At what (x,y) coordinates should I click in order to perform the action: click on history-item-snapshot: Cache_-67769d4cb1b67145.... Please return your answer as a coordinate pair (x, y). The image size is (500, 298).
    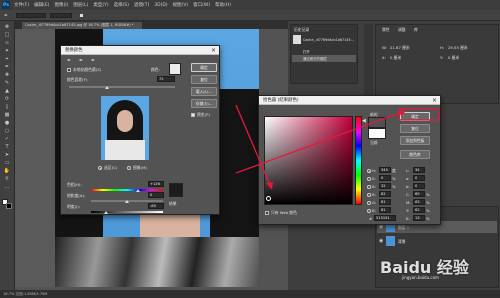
    Looking at the image, I should click on (328, 40).